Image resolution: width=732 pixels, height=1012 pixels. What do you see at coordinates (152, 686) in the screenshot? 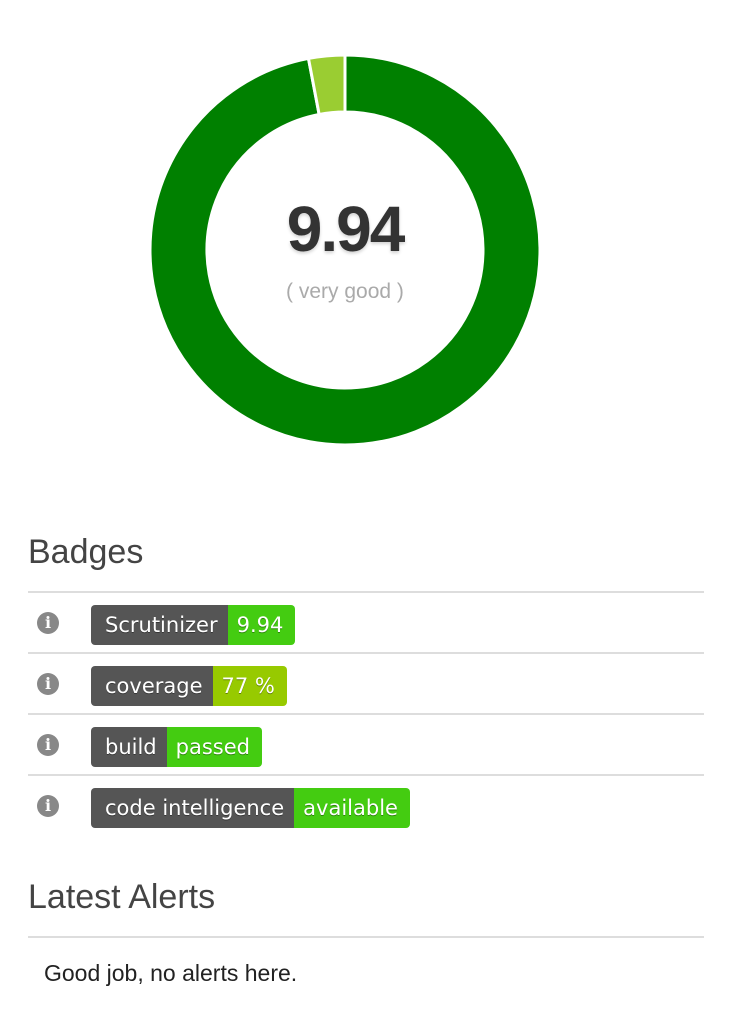
I see `badge-label: coverage` at bounding box center [152, 686].